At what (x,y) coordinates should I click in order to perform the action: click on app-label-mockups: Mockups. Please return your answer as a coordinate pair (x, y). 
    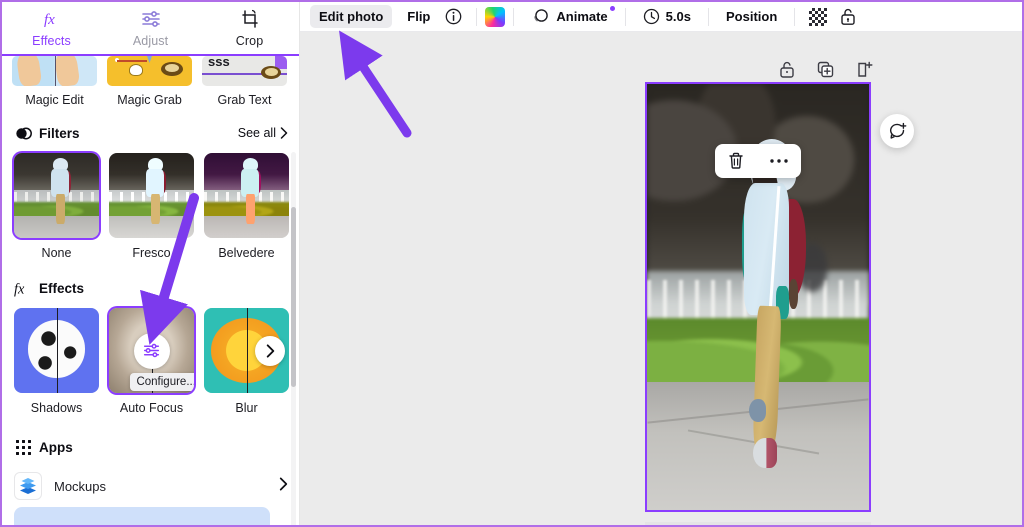
    Looking at the image, I should click on (80, 486).